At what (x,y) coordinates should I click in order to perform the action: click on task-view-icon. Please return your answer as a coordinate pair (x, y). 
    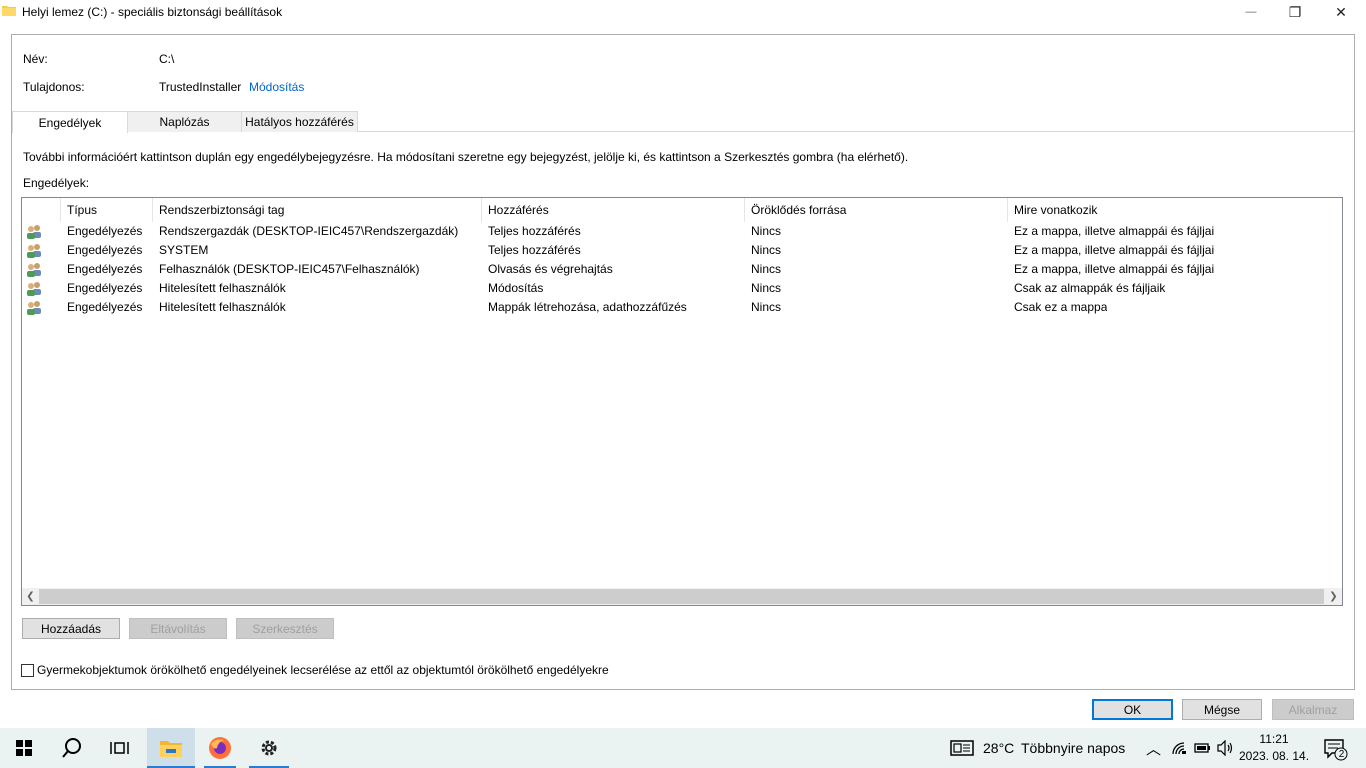
    Looking at the image, I should click on (119, 748).